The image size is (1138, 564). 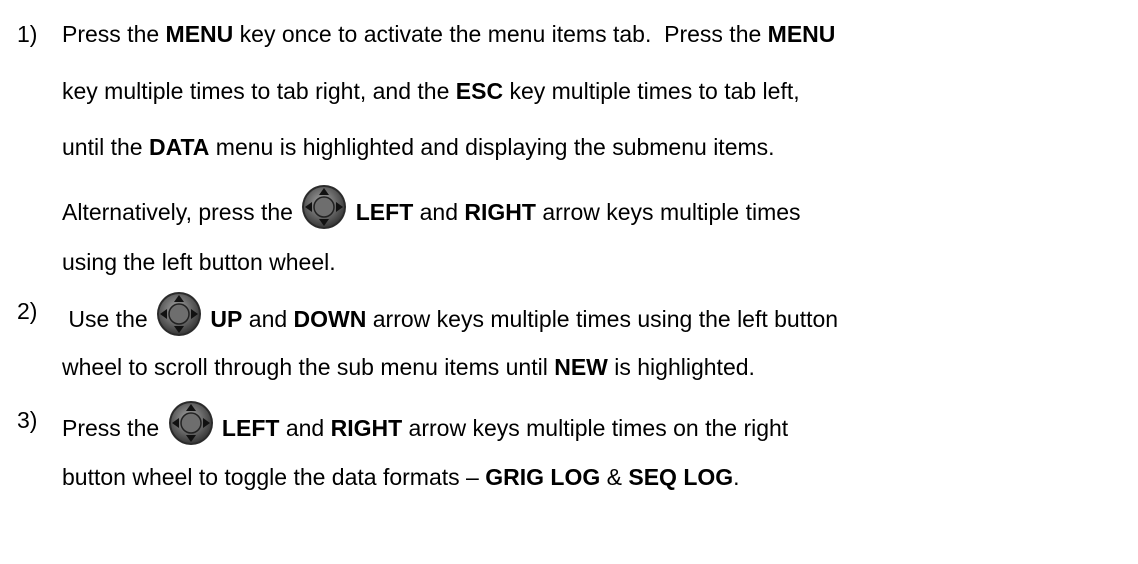 I want to click on text-segment: Alternatively, press the, so click(x=181, y=212).